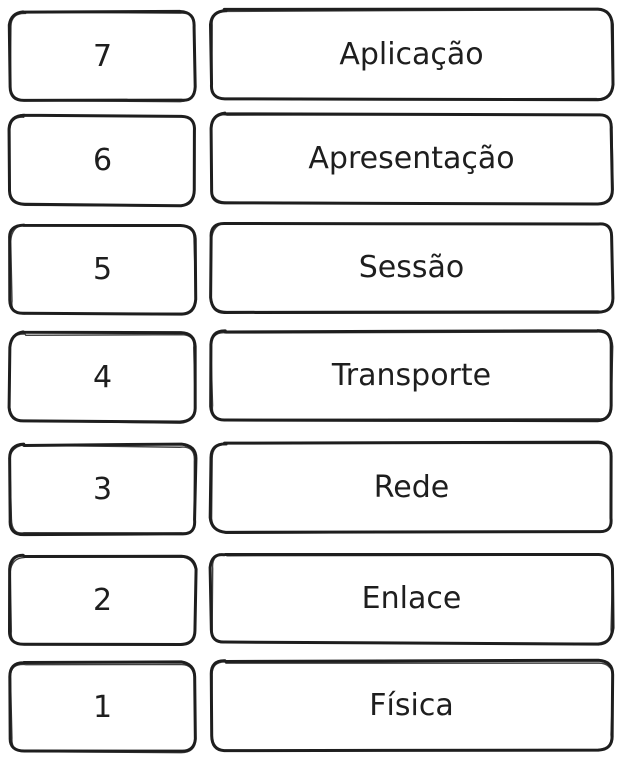 The width and height of the screenshot is (624, 767). I want to click on layer-number-box-label: 2, so click(102, 600).